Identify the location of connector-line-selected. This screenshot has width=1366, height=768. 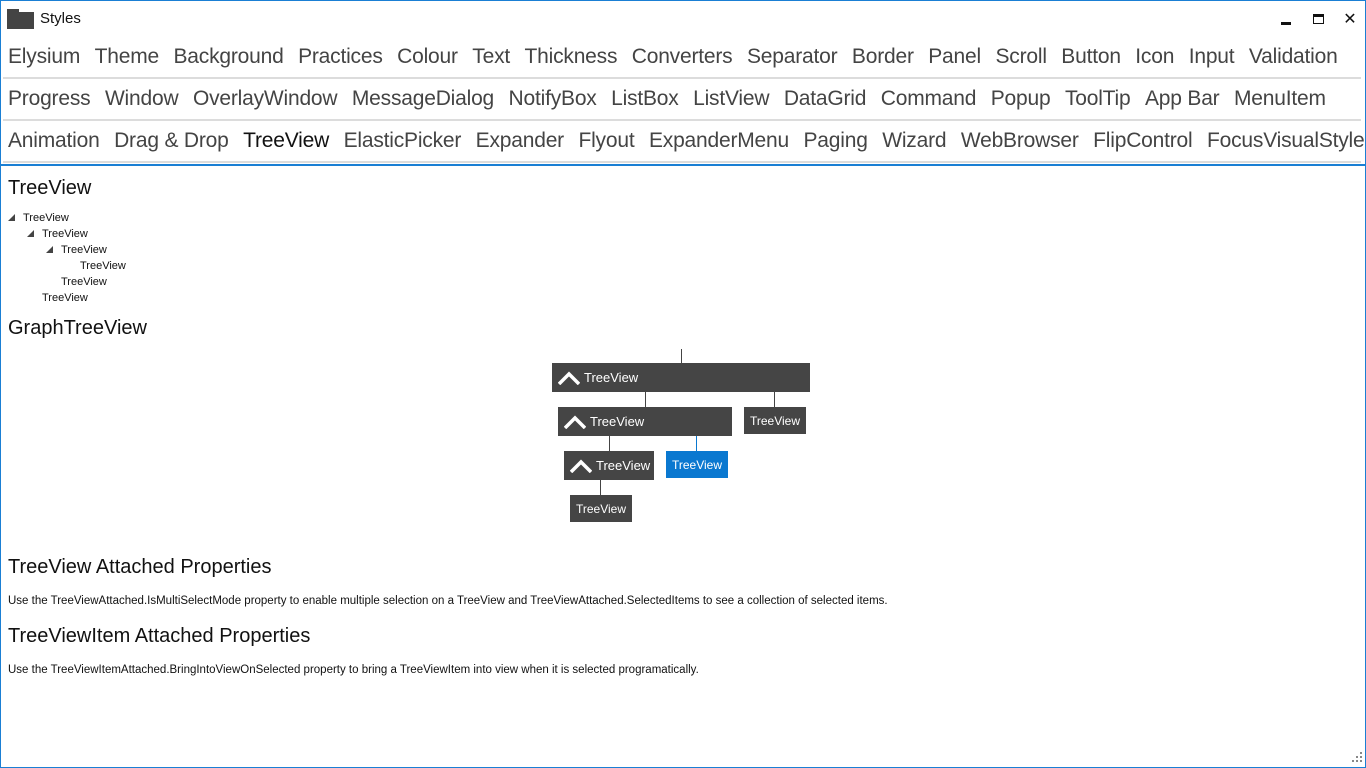
(696, 443).